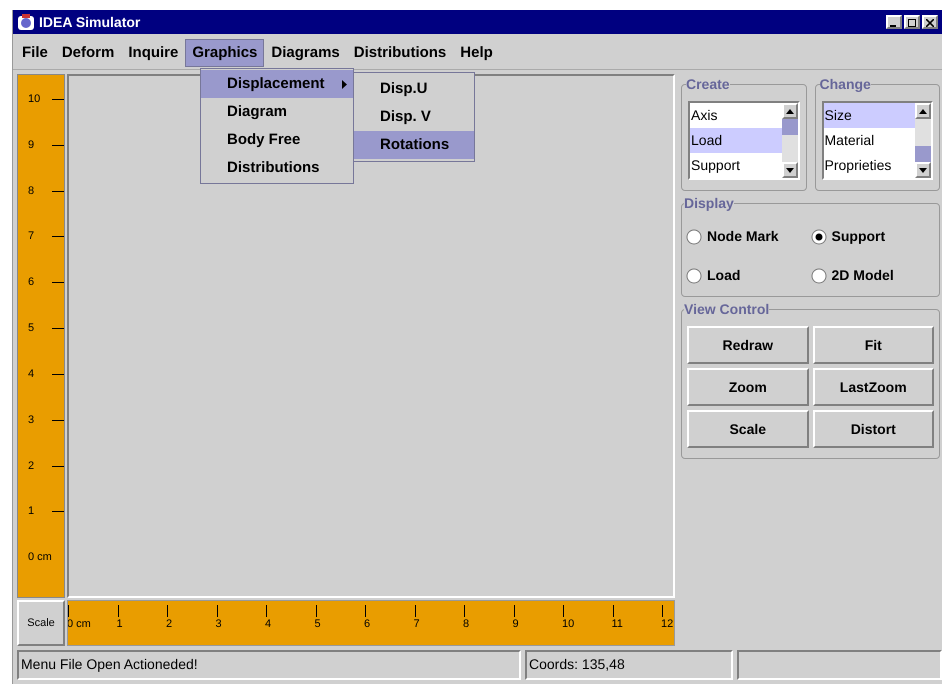 This screenshot has height=684, width=942. Describe the element at coordinates (872, 236) in the screenshot. I see `radio-option: Support` at that location.